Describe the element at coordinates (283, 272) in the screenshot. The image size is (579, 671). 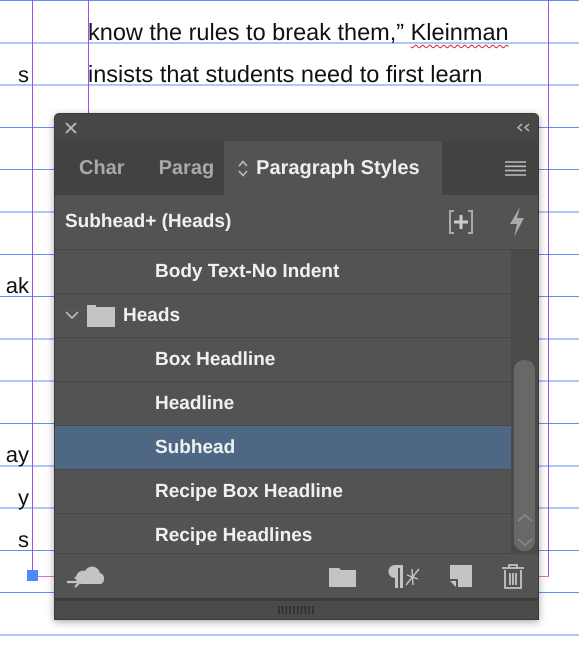
I see `style-item: Body Text-No Indent` at that location.